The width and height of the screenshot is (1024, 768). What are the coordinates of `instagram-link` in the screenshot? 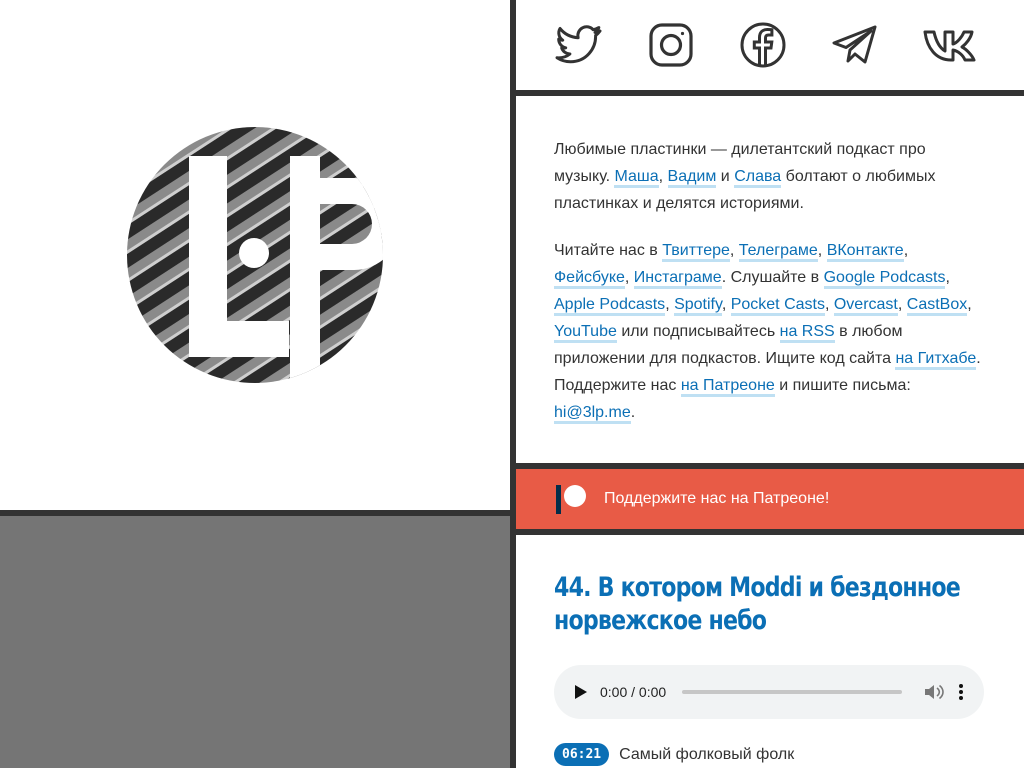 It's located at (671, 45).